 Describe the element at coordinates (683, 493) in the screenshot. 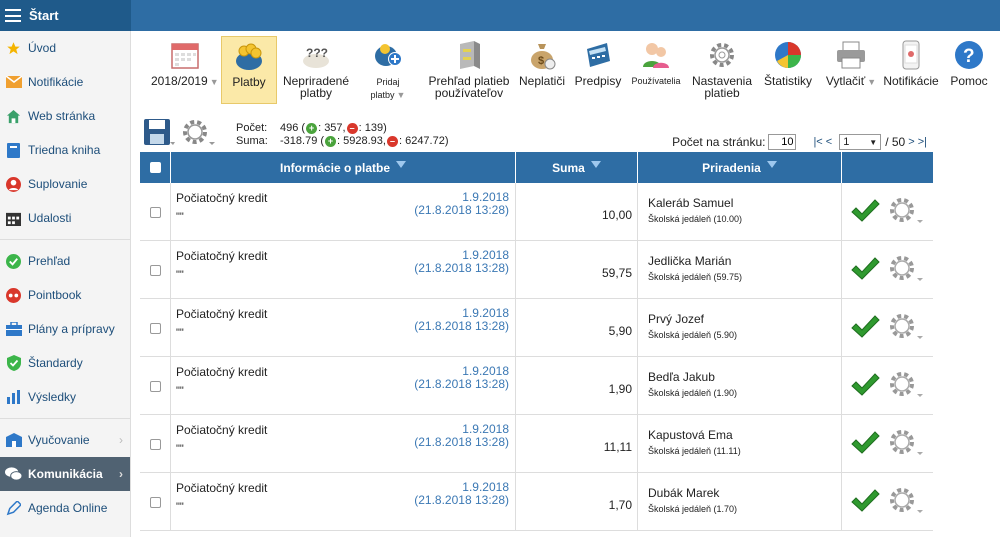

I see `person-name: Dubák Marek` at that location.